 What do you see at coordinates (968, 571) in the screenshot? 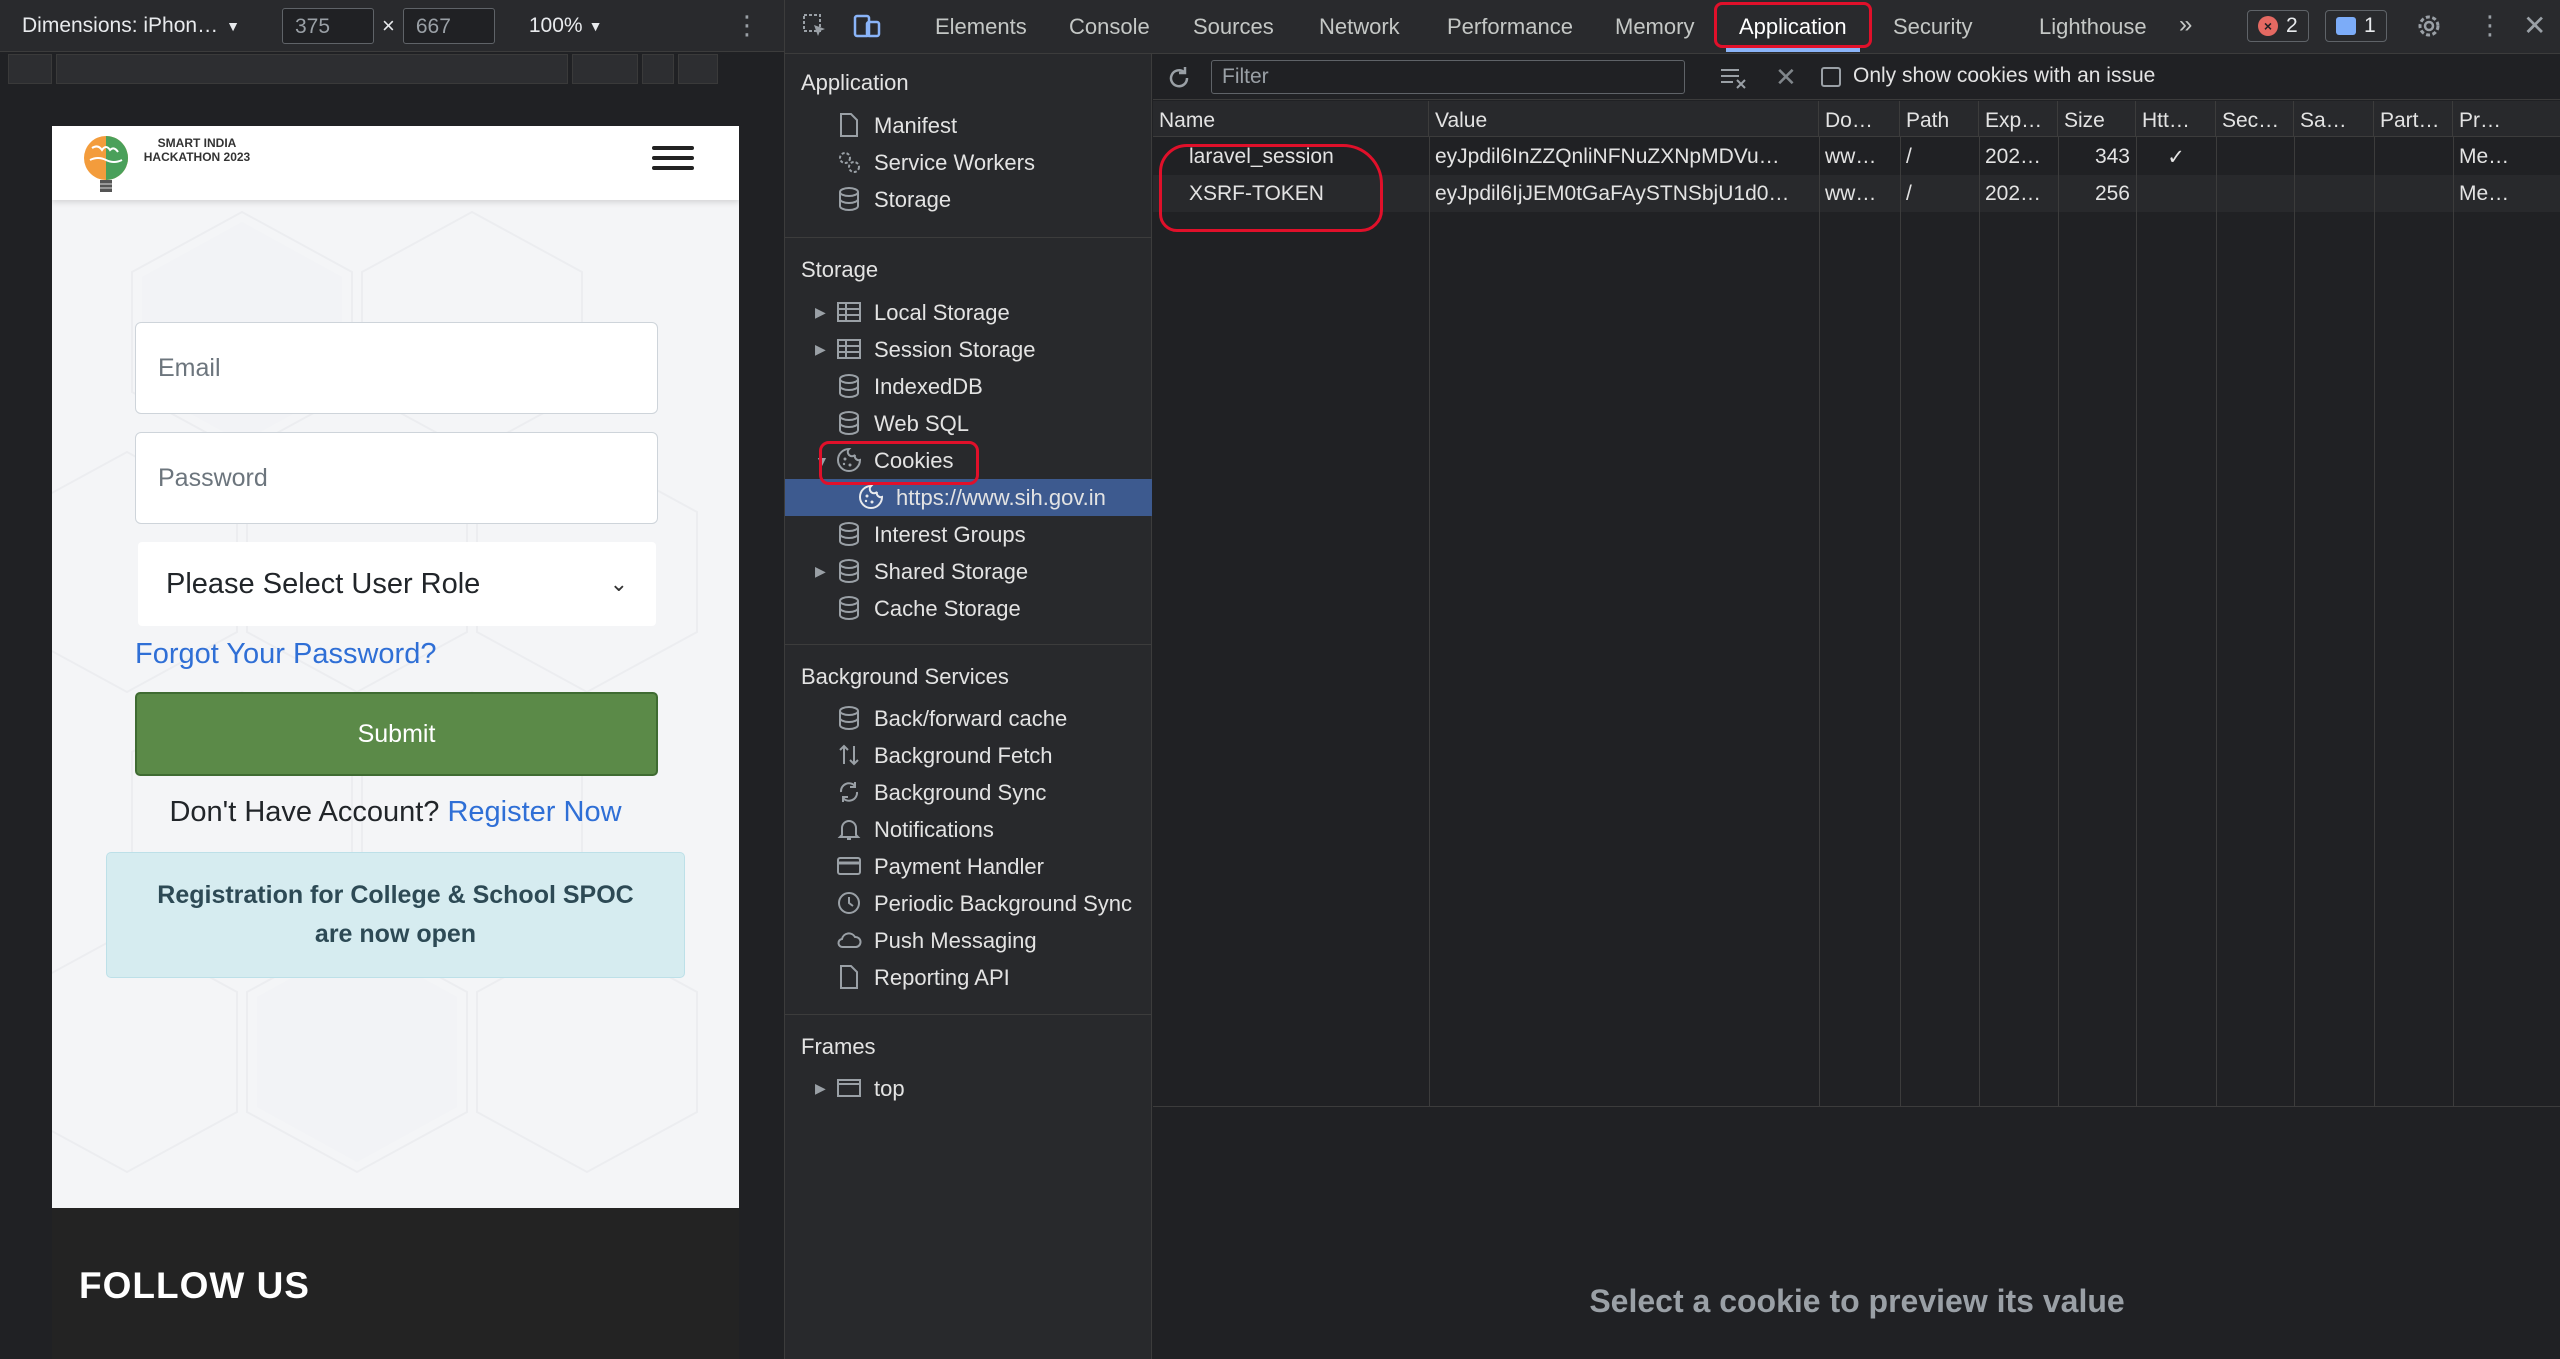
I see `sidebar-item-shared-storage: ▶ Shared Storage` at bounding box center [968, 571].